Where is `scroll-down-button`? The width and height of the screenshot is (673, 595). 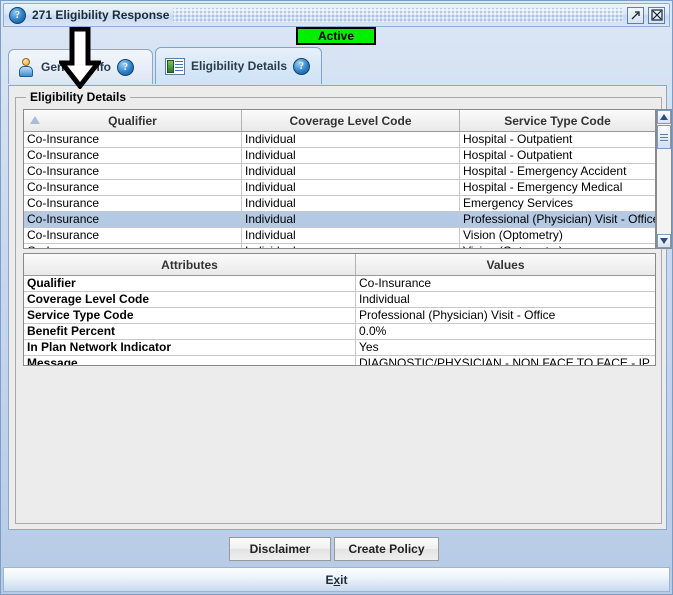
scroll-down-button is located at coordinates (664, 241).